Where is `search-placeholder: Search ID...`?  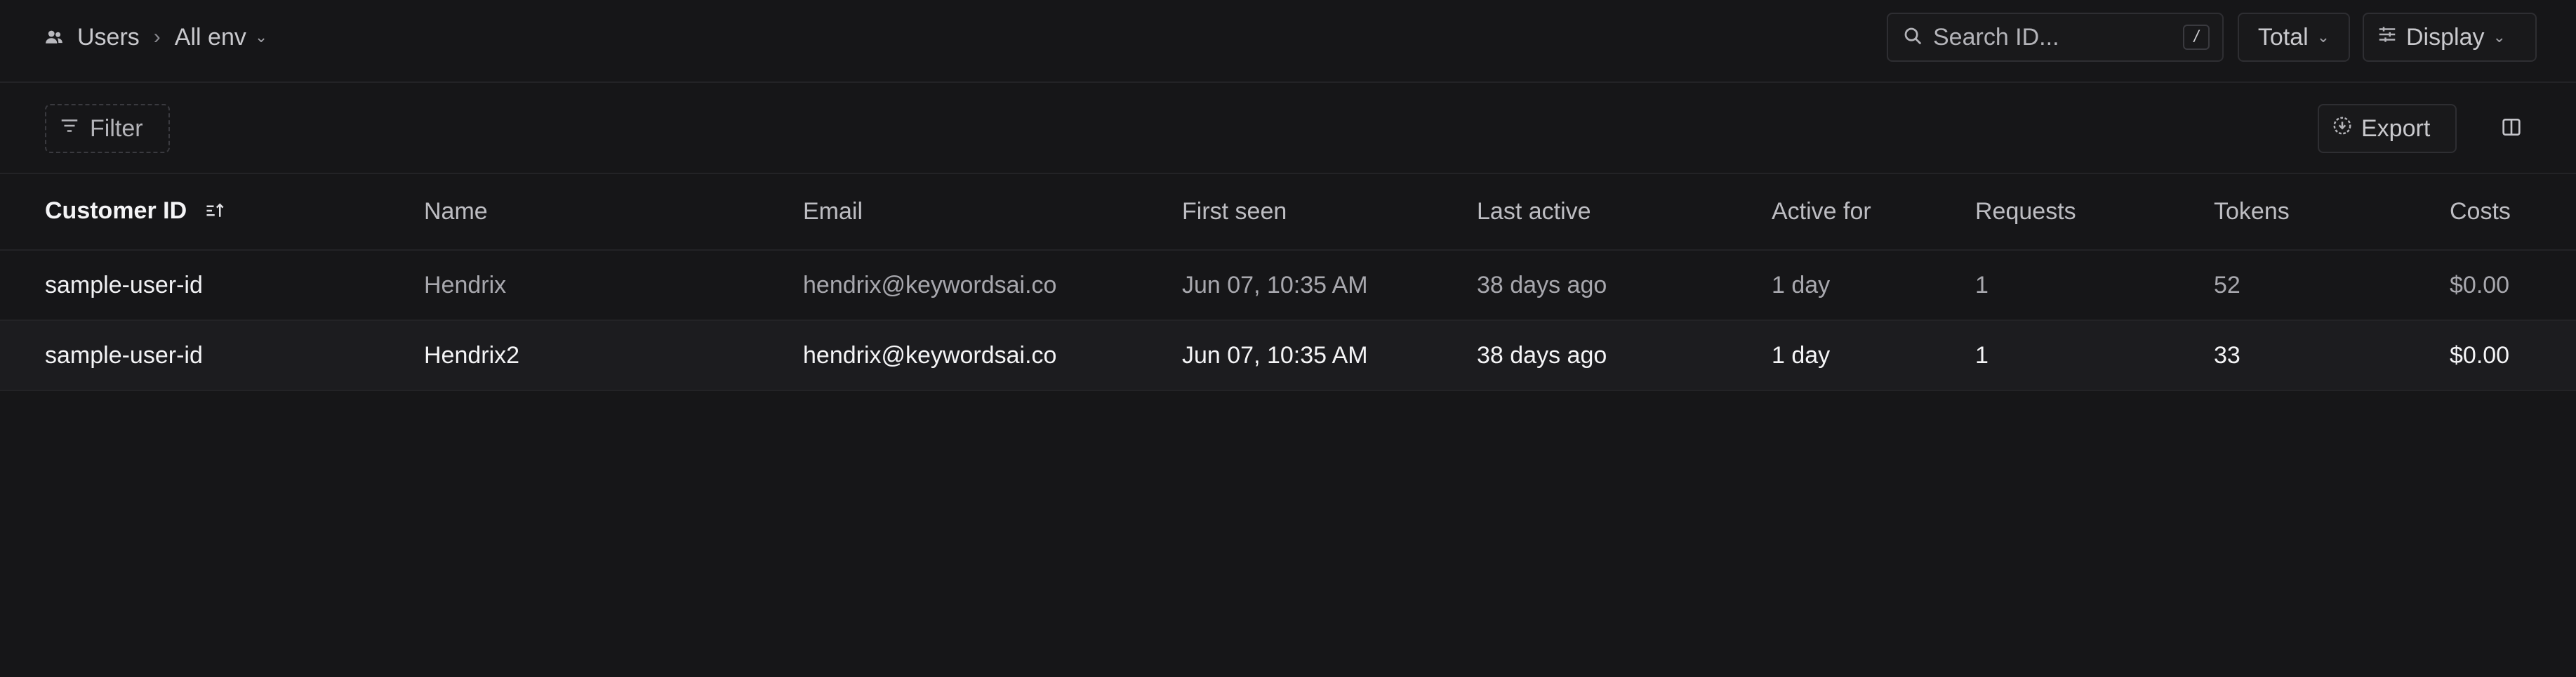
search-placeholder: Search ID... is located at coordinates (1996, 37).